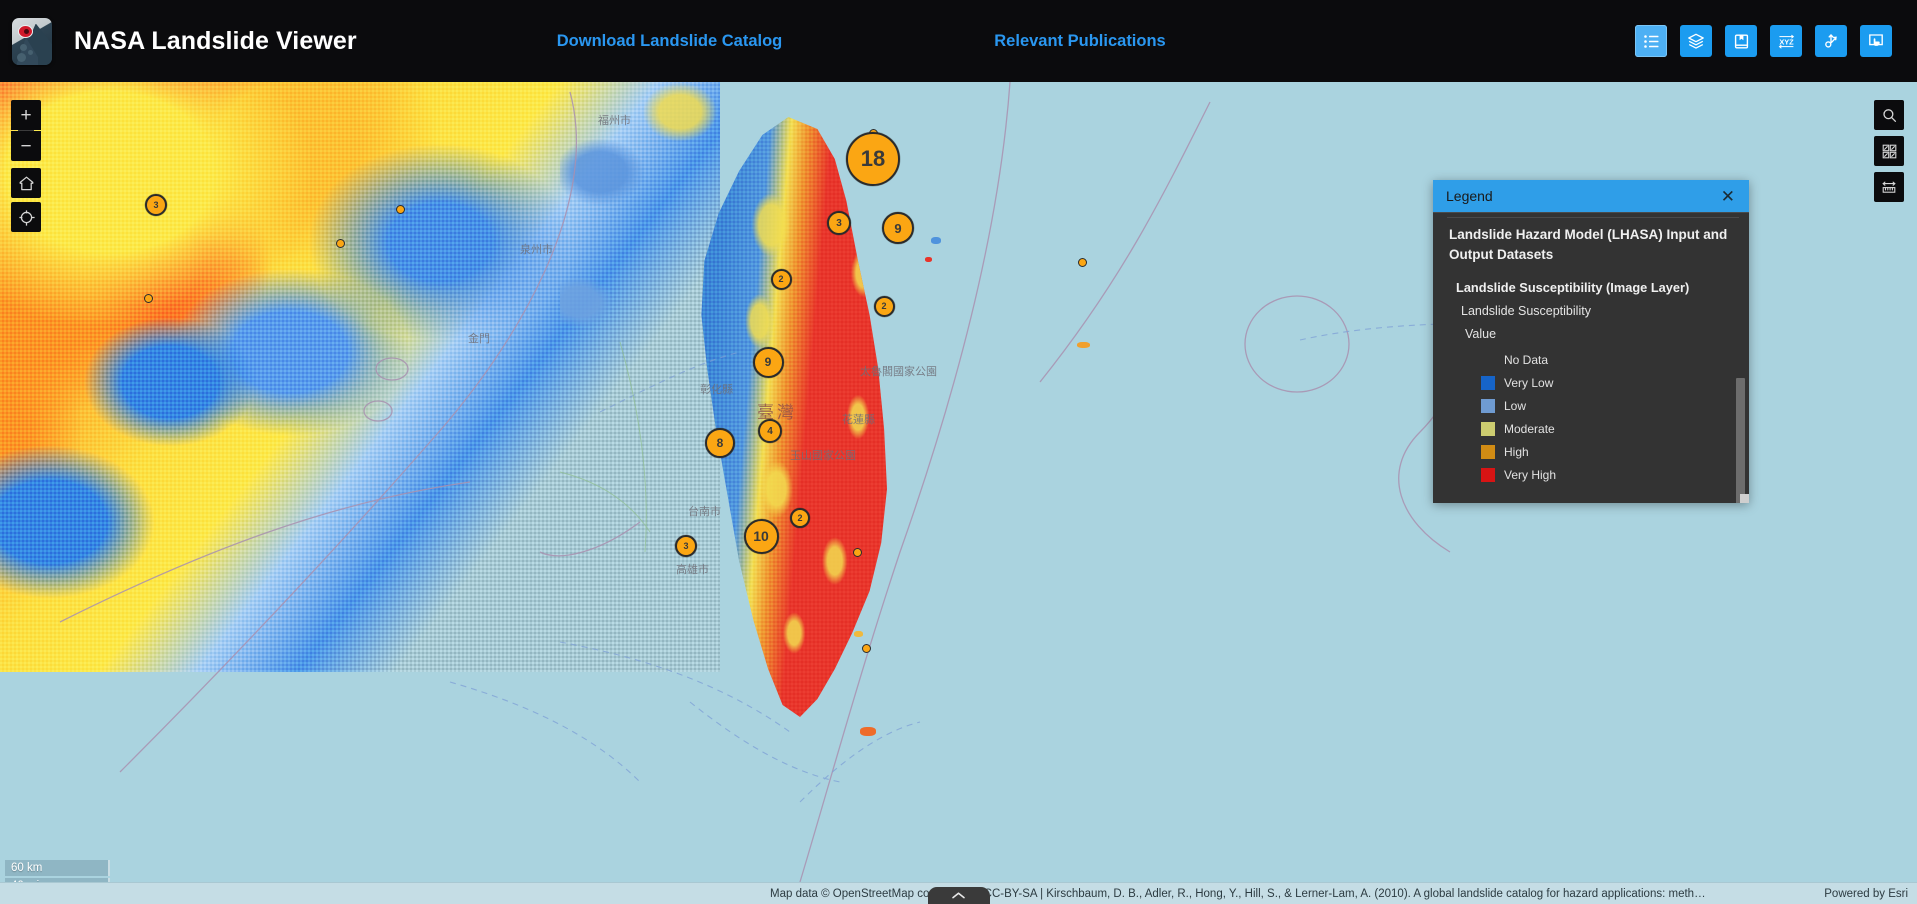 The image size is (1917, 904). What do you see at coordinates (1530, 474) in the screenshot?
I see `legend-entry-label: Very High` at bounding box center [1530, 474].